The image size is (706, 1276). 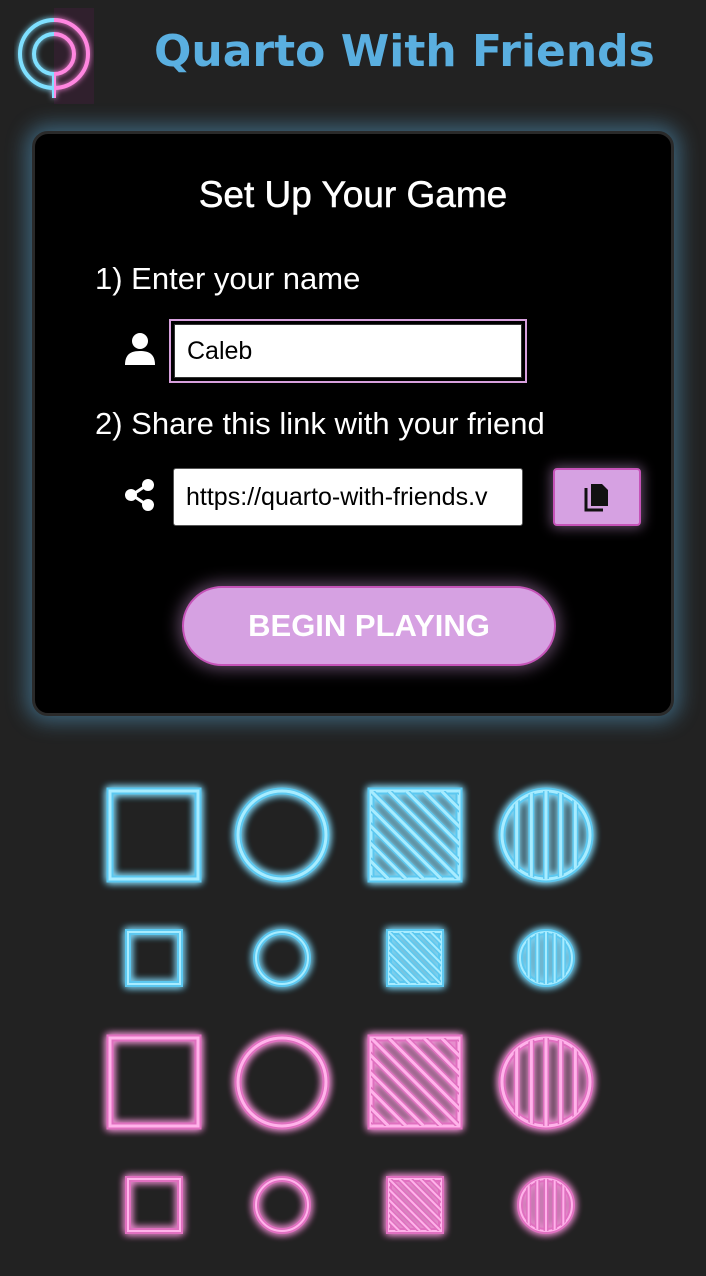 I want to click on piece-blue-small-hollow-square, so click(x=154, y=958).